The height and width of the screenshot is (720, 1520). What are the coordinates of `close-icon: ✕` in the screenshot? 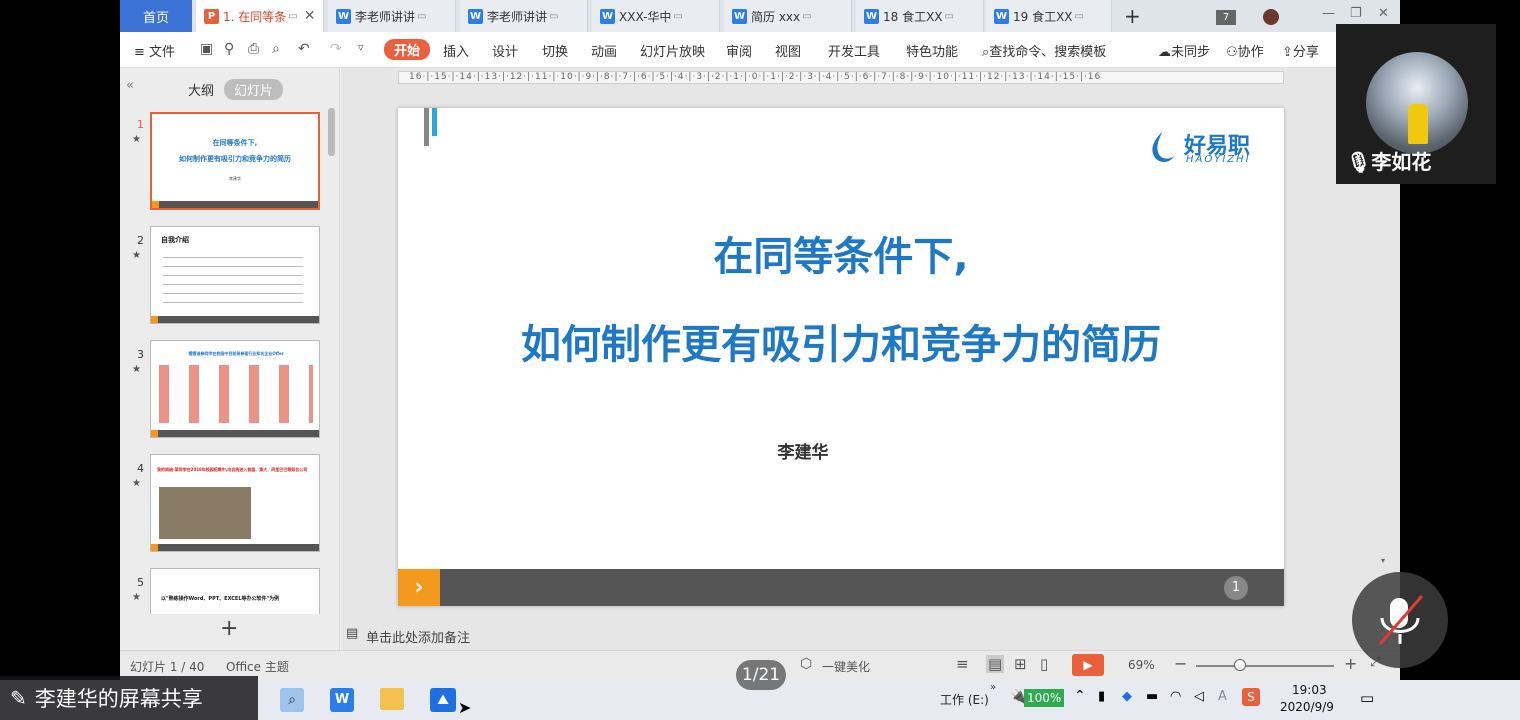 It's located at (310, 16).